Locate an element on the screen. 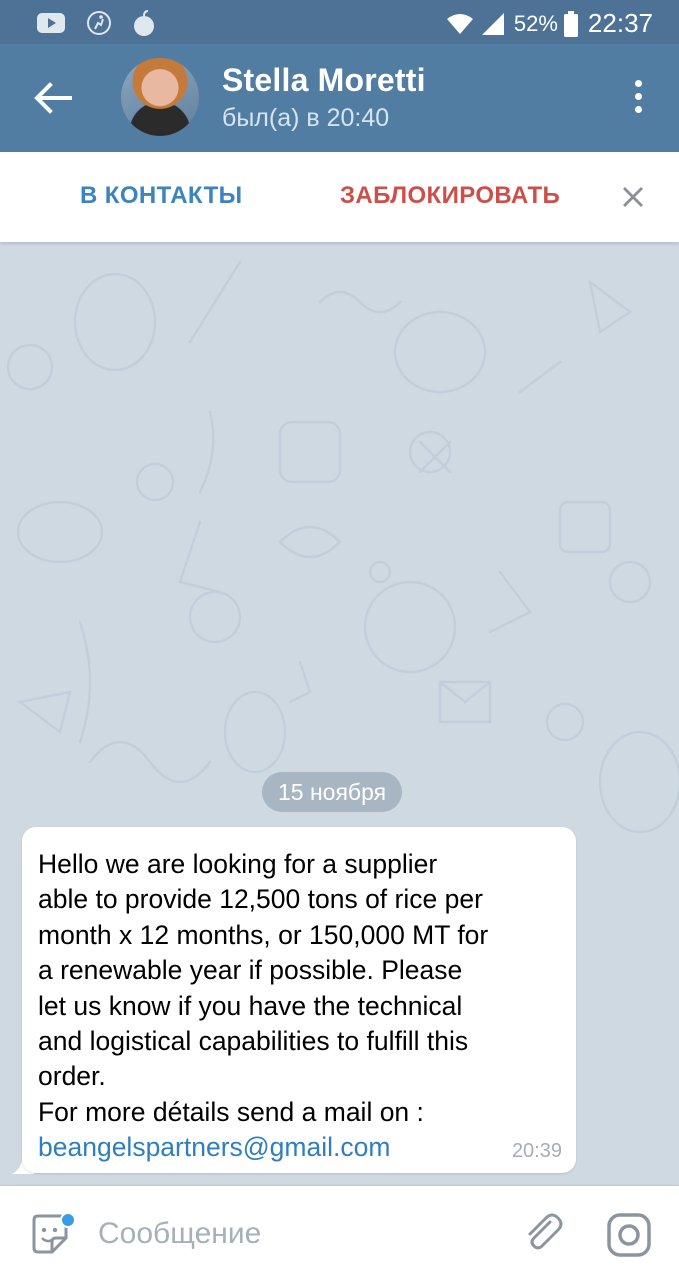  message-line: Hello we are looking for a supplier is located at coordinates (238, 864).